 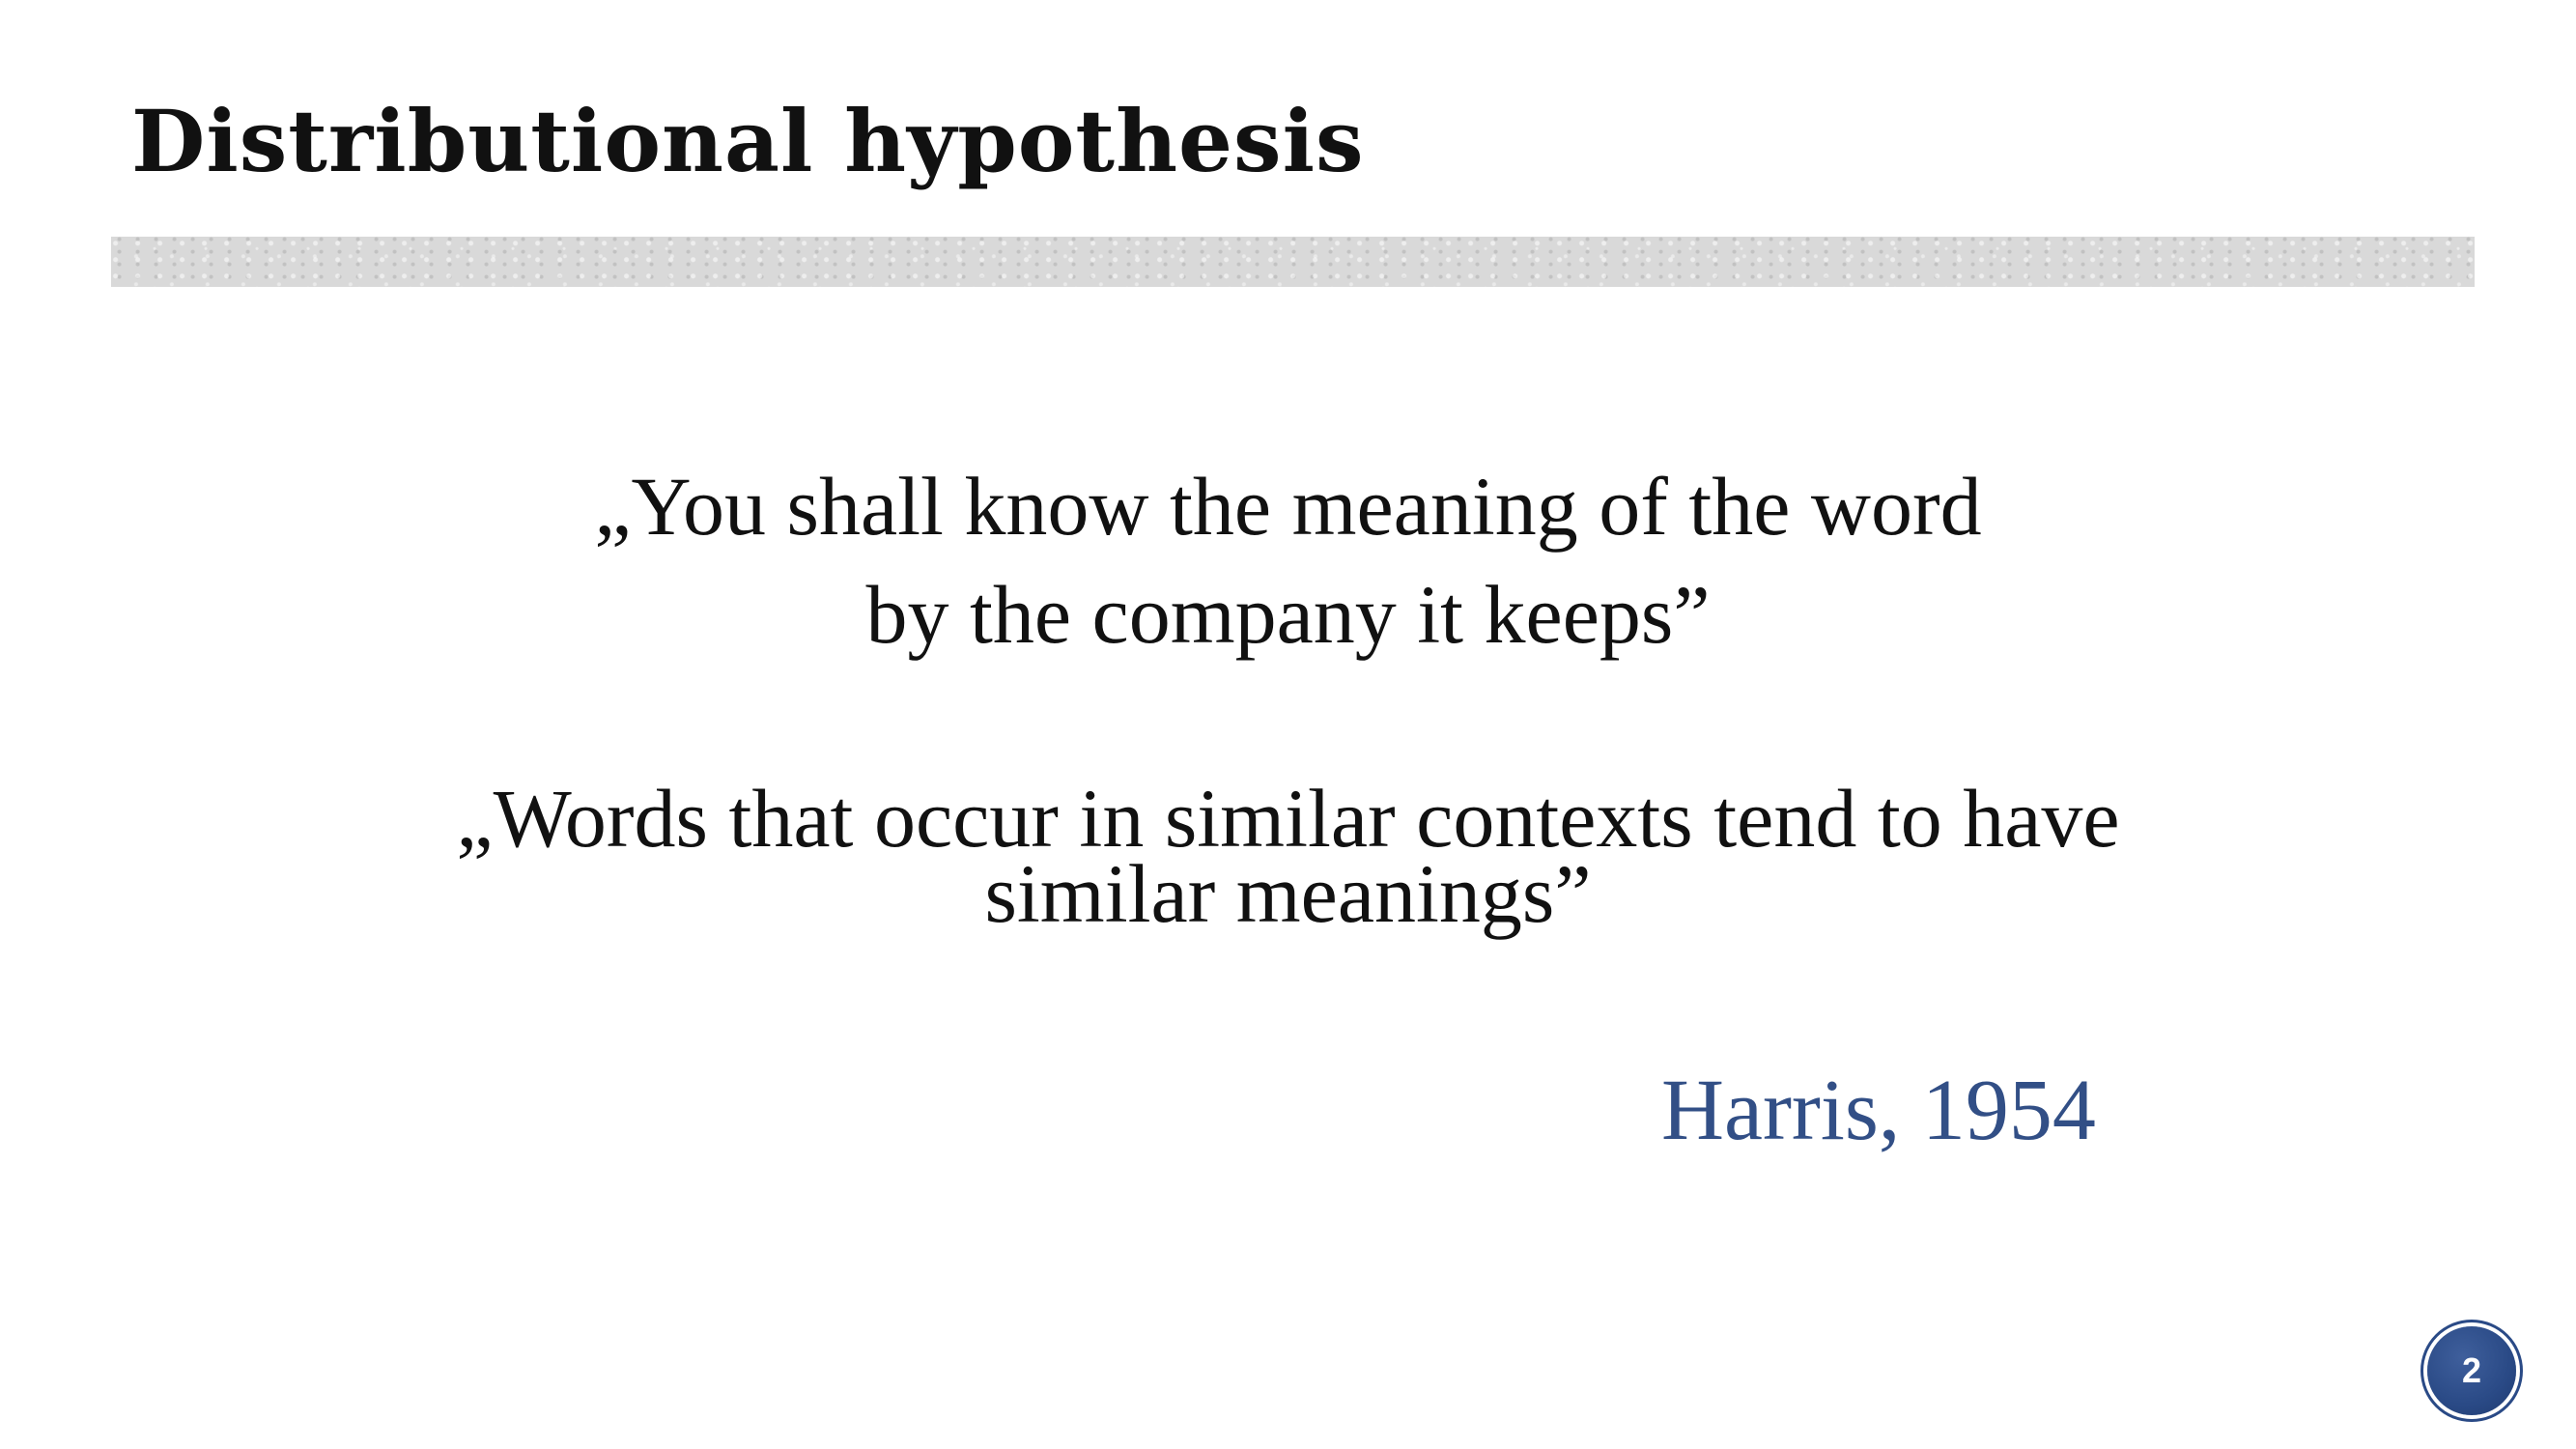 What do you see at coordinates (1288, 893) in the screenshot?
I see `quote-harris-line-2: similar meanings”` at bounding box center [1288, 893].